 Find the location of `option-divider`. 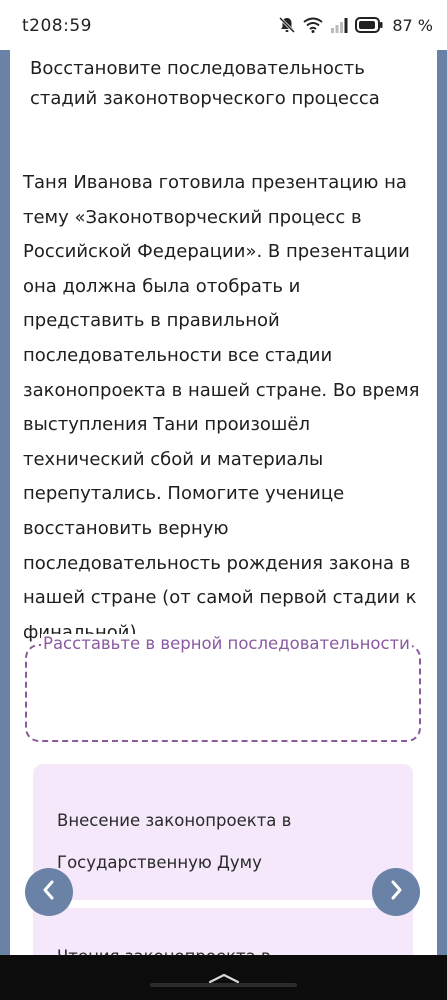

option-divider is located at coordinates (229, 904).